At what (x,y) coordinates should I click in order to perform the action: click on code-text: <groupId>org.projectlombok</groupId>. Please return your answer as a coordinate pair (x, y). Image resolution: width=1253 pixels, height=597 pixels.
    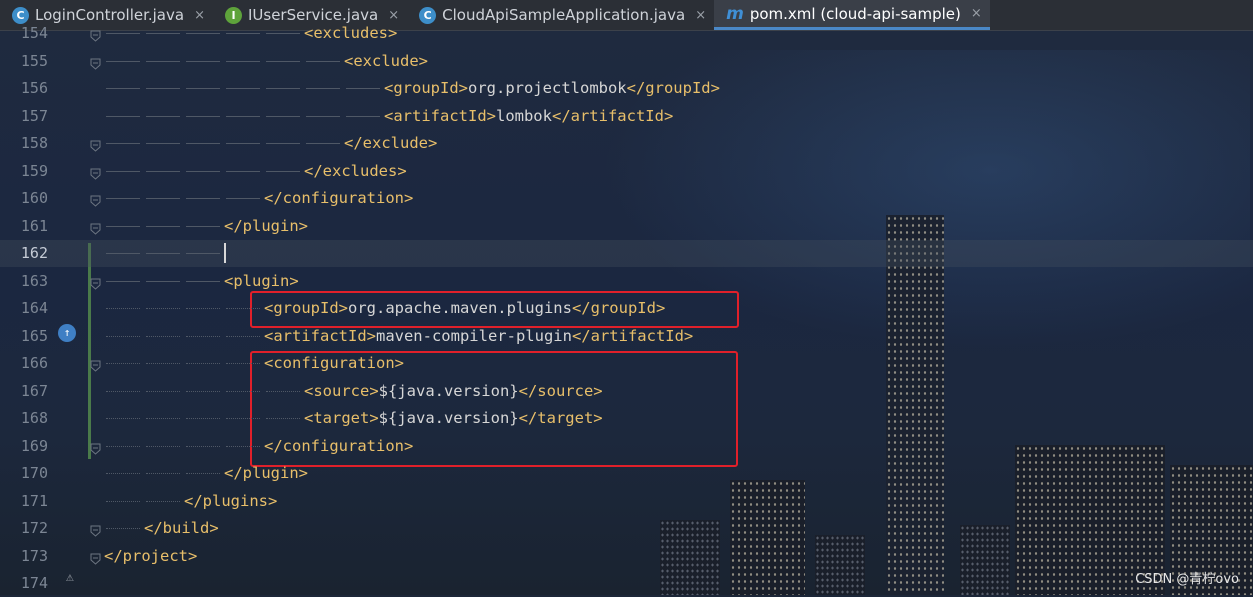
    Looking at the image, I should click on (552, 88).